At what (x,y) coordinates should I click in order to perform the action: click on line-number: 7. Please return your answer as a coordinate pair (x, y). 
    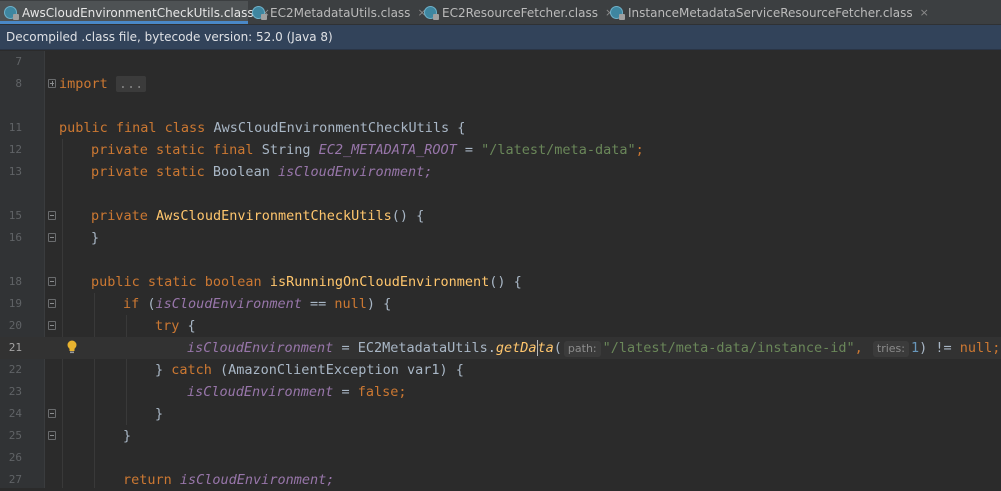
    Looking at the image, I should click on (18, 61).